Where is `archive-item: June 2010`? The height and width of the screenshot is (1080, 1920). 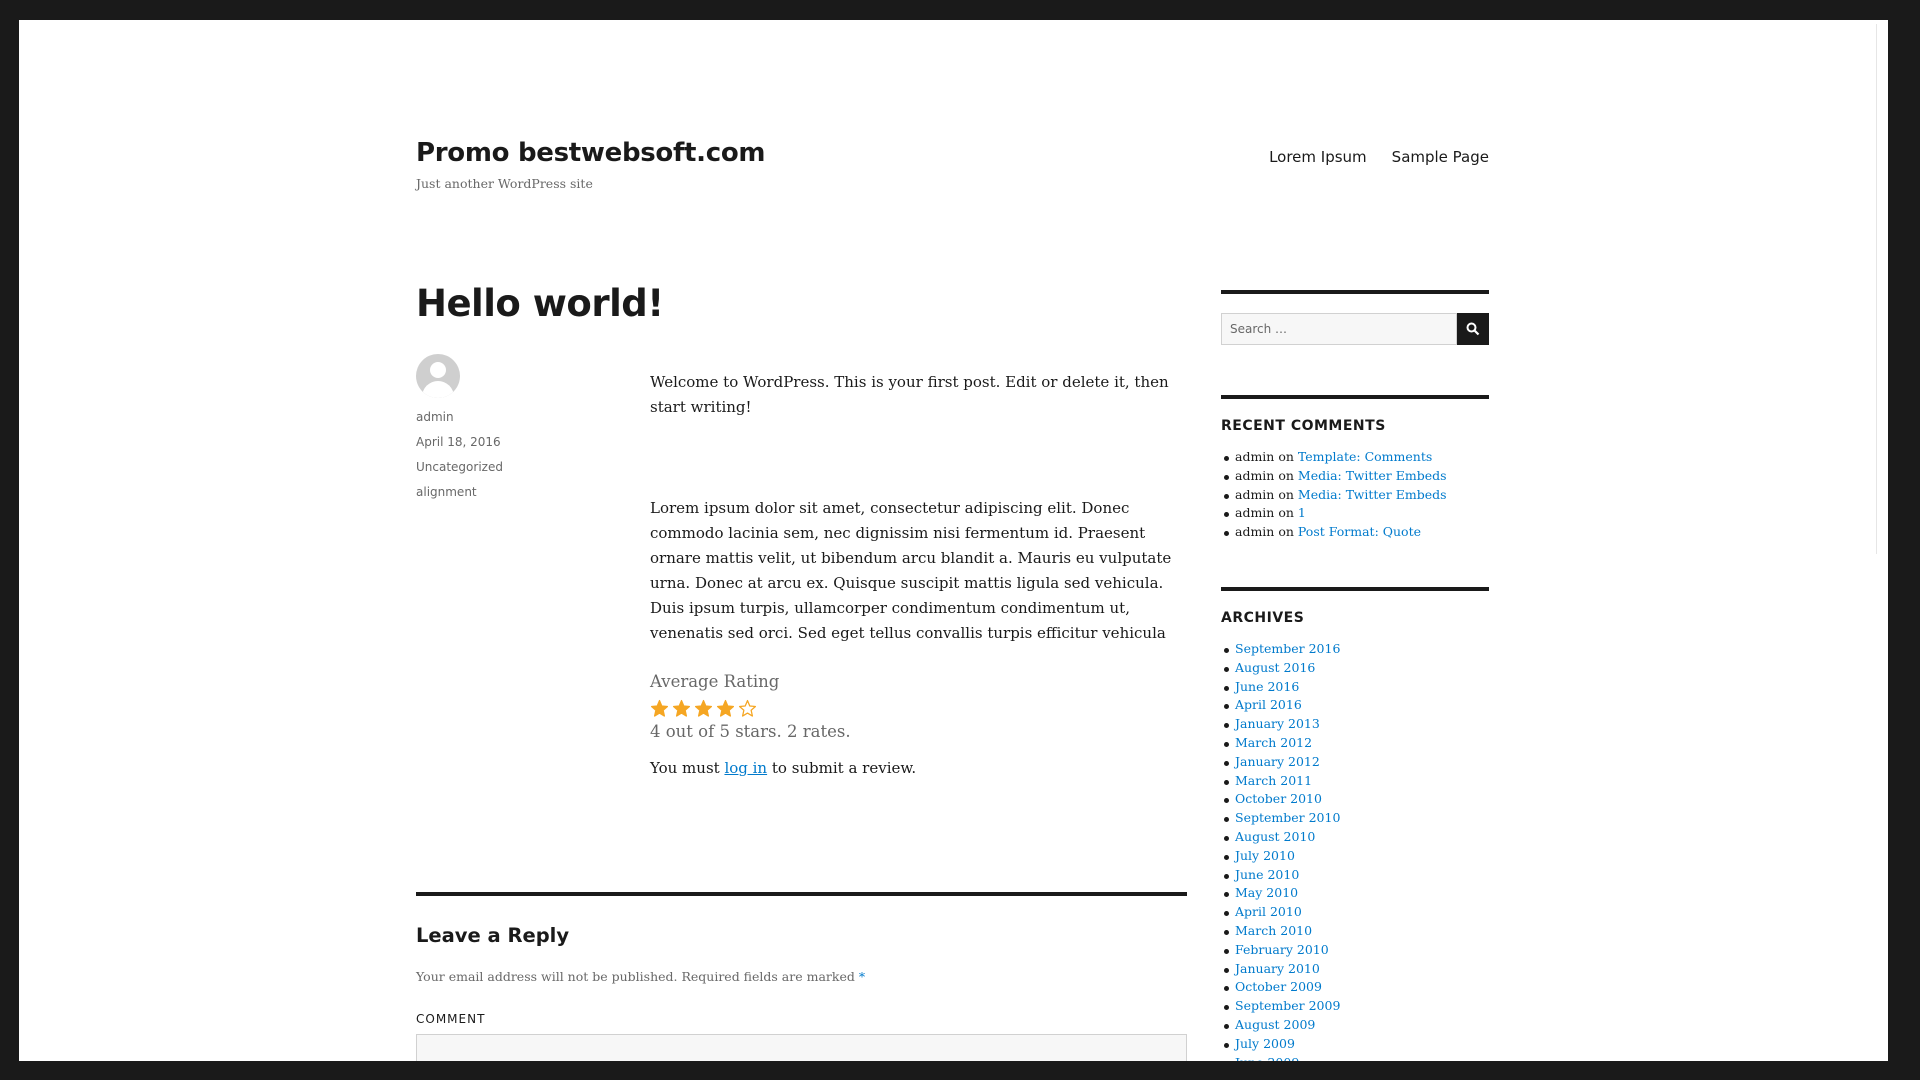
archive-item: June 2010 is located at coordinates (1355, 875).